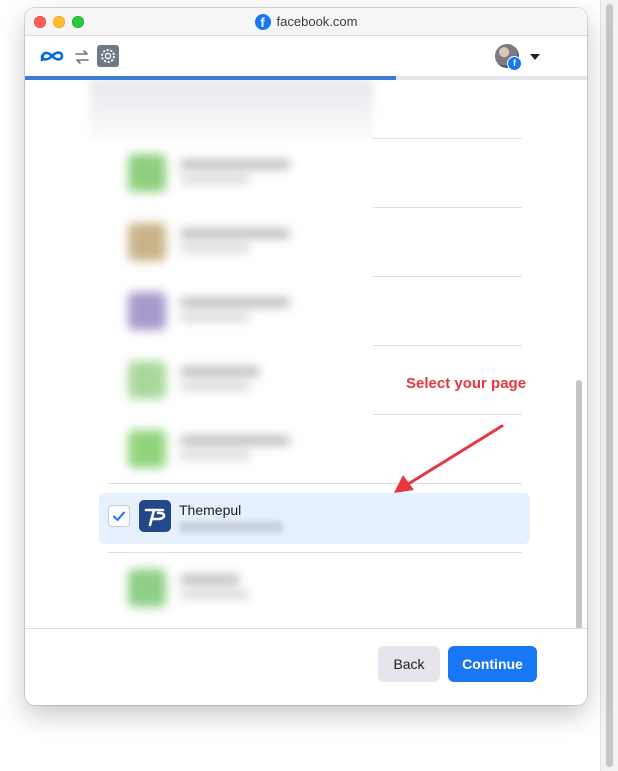 Image resolution: width=618 pixels, height=771 pixels. I want to click on arrow-icon, so click(449, 458).